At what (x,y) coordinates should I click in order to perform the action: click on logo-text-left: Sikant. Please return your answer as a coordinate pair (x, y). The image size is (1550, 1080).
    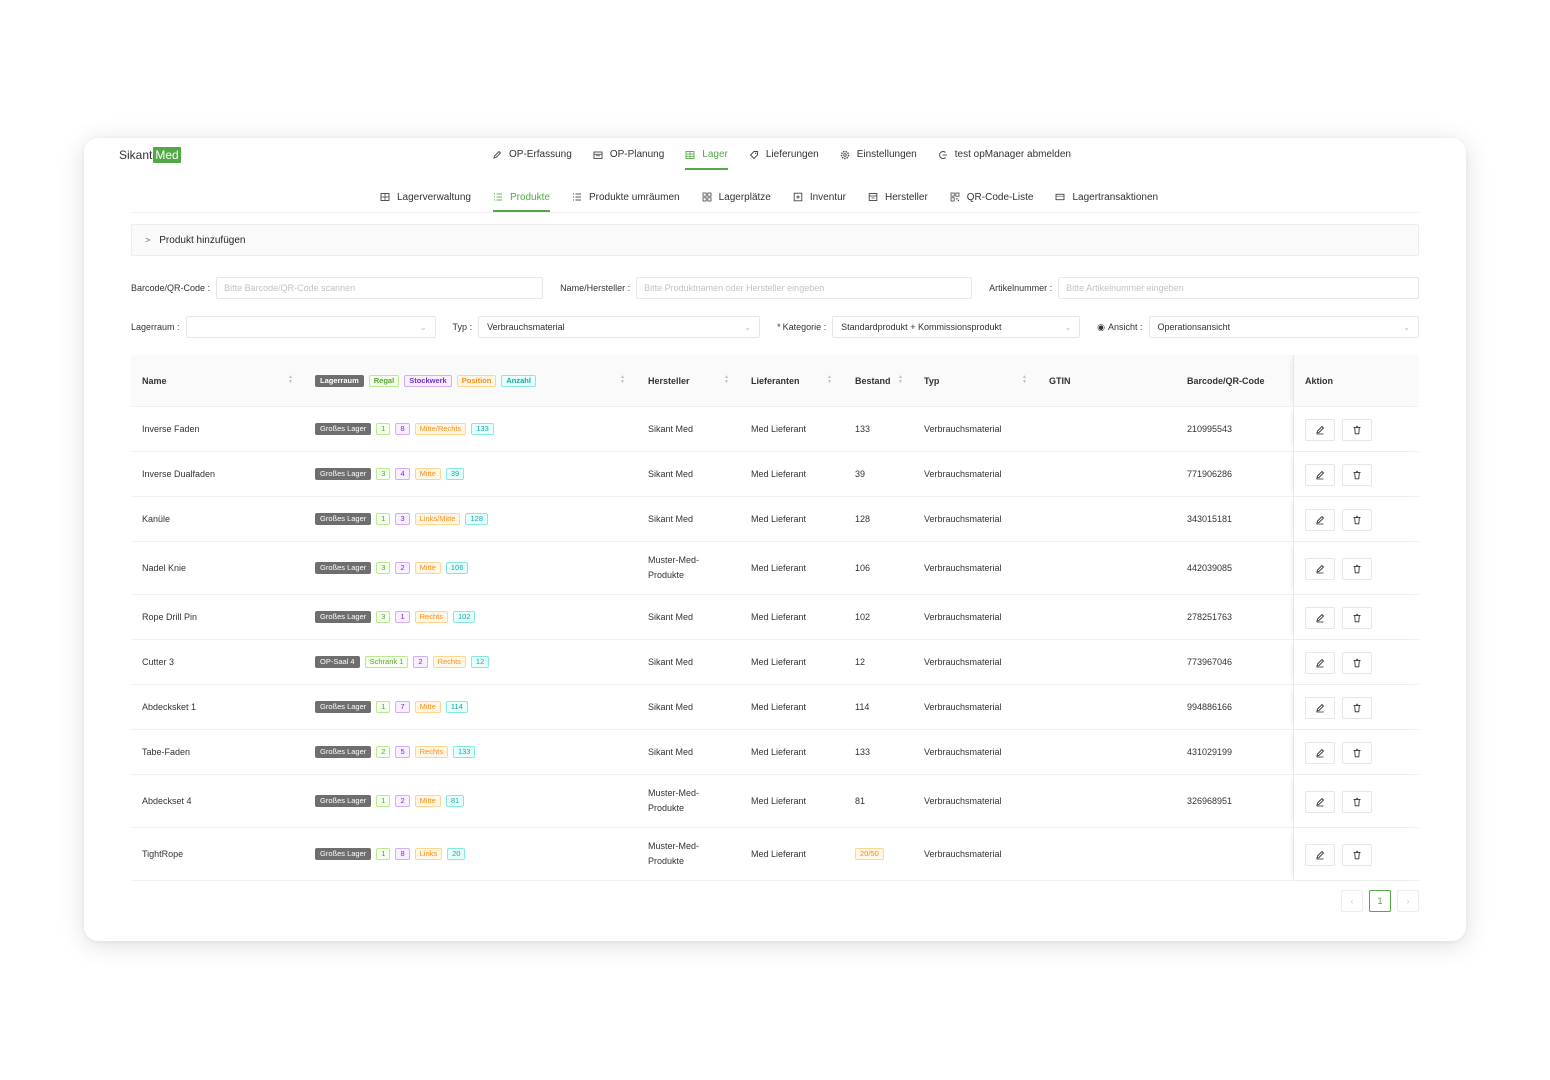
    Looking at the image, I should click on (136, 155).